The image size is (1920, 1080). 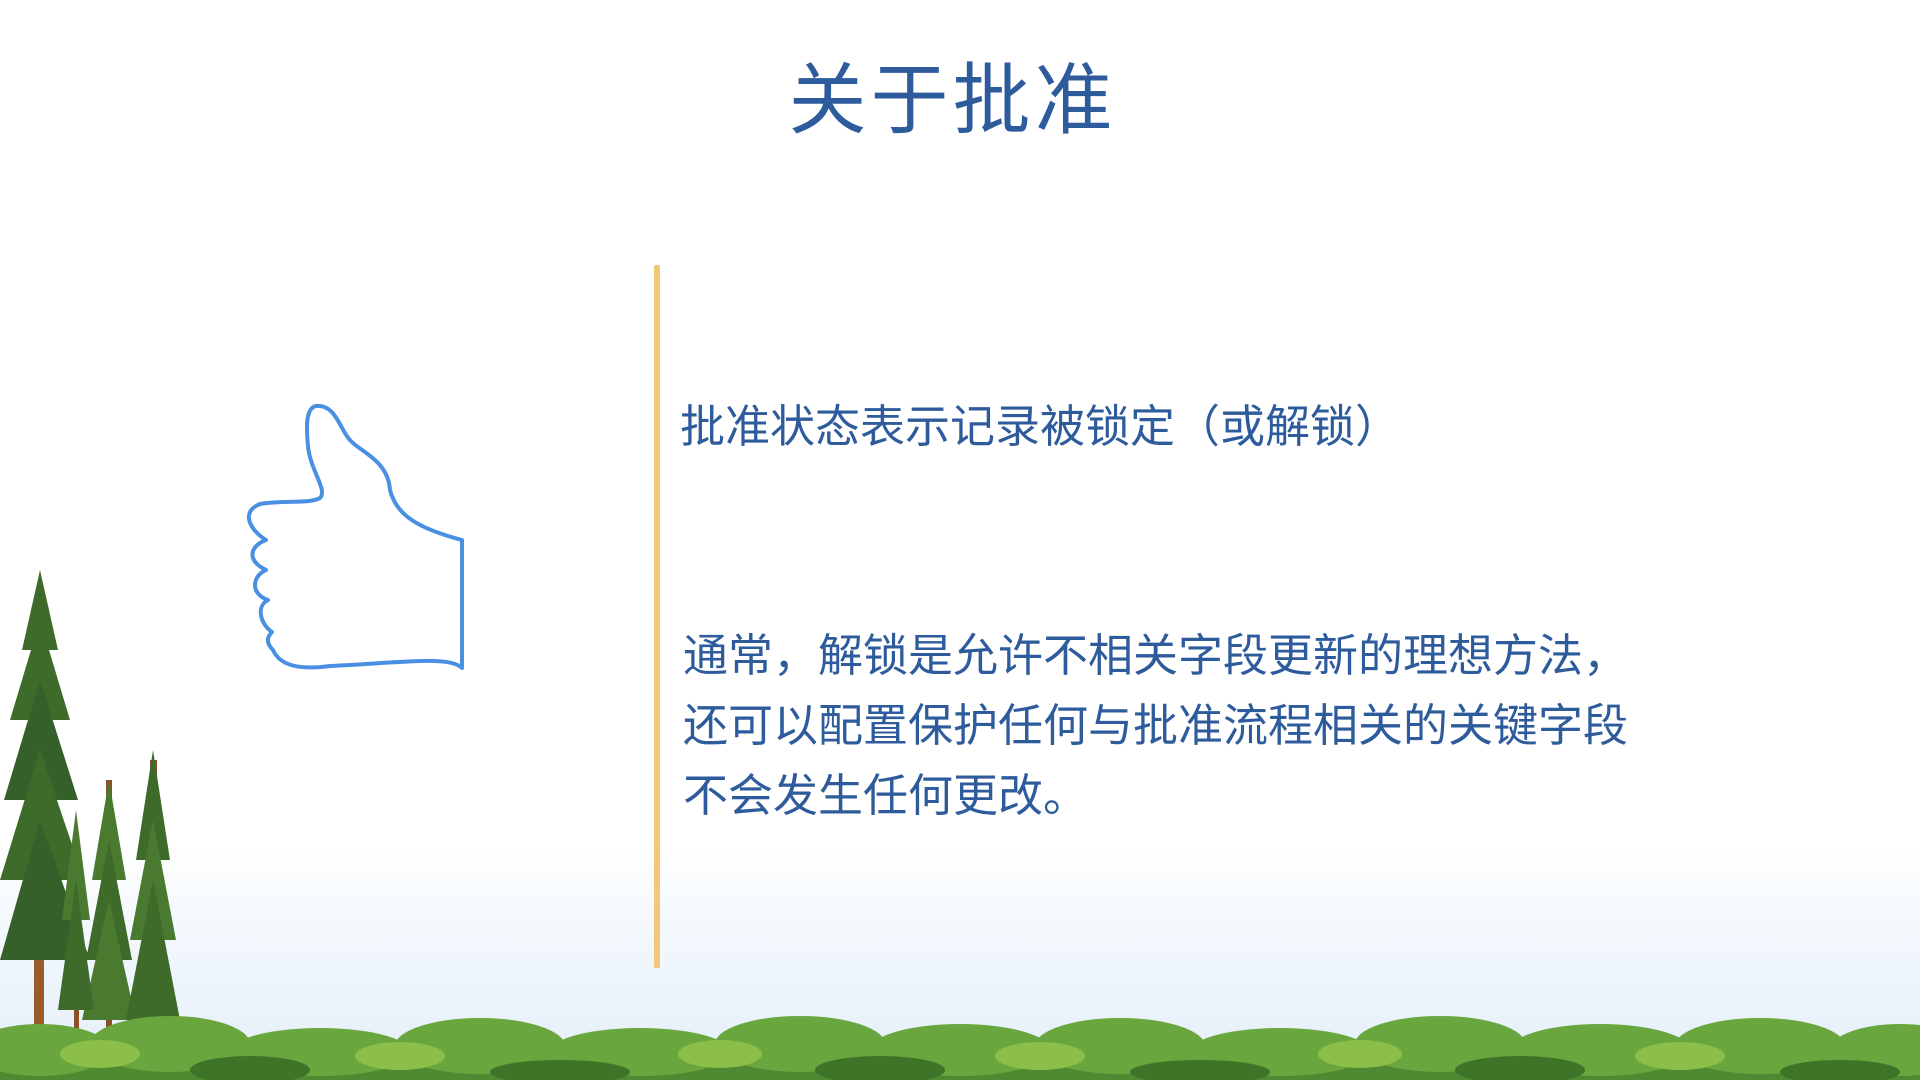 What do you see at coordinates (355, 536) in the screenshot?
I see `thumbs-up-icon` at bounding box center [355, 536].